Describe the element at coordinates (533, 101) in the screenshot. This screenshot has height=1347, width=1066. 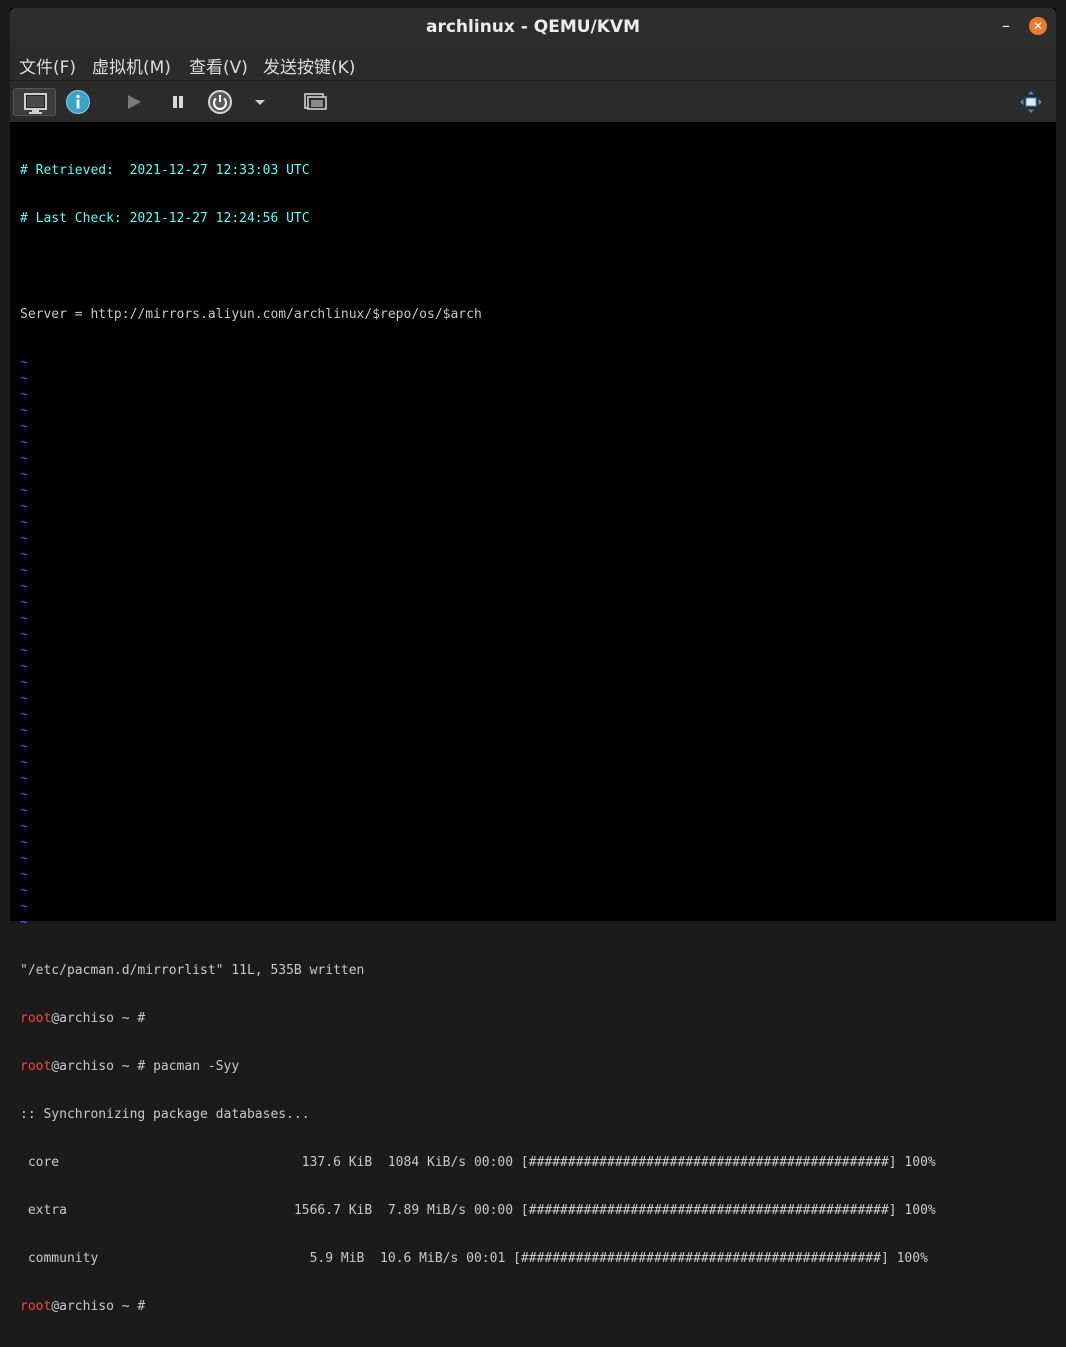
I see `toolbar` at that location.